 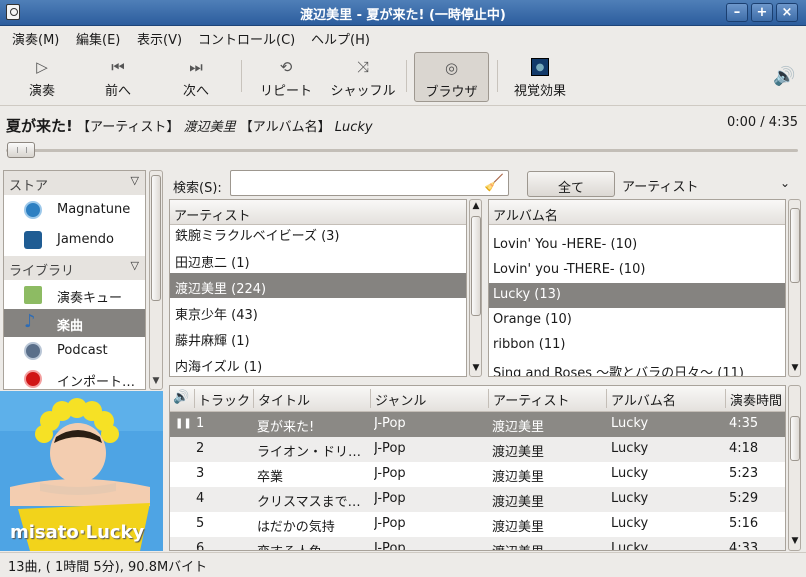 What do you see at coordinates (477, 524) in the screenshot?
I see `table-row: 5 はだかの気持 J-Pop 渡辺美里 Lucky 5:16` at bounding box center [477, 524].